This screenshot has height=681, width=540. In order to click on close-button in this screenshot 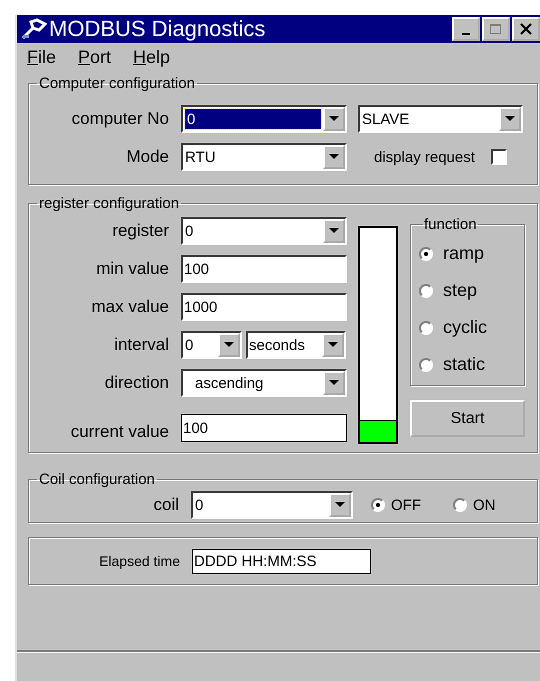, I will do `click(526, 29)`.